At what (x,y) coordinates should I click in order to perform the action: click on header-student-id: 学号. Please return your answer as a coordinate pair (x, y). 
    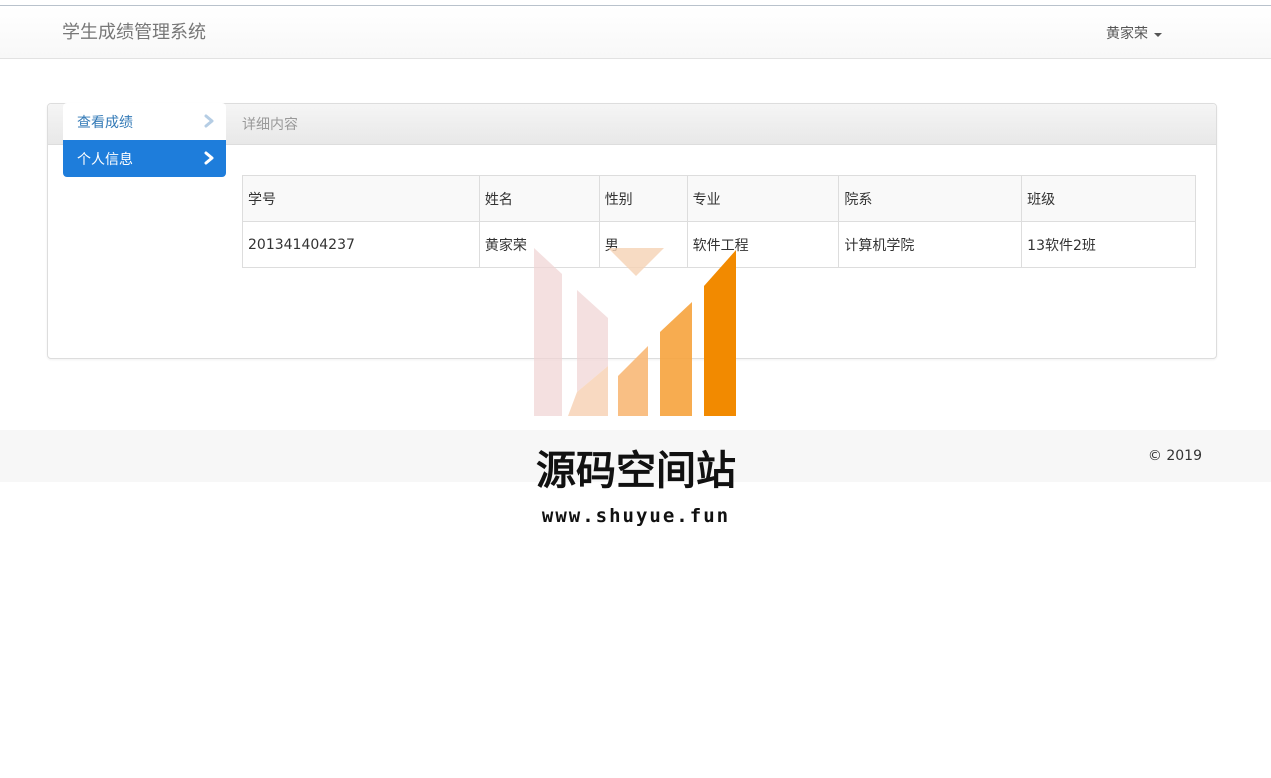
    Looking at the image, I should click on (361, 198).